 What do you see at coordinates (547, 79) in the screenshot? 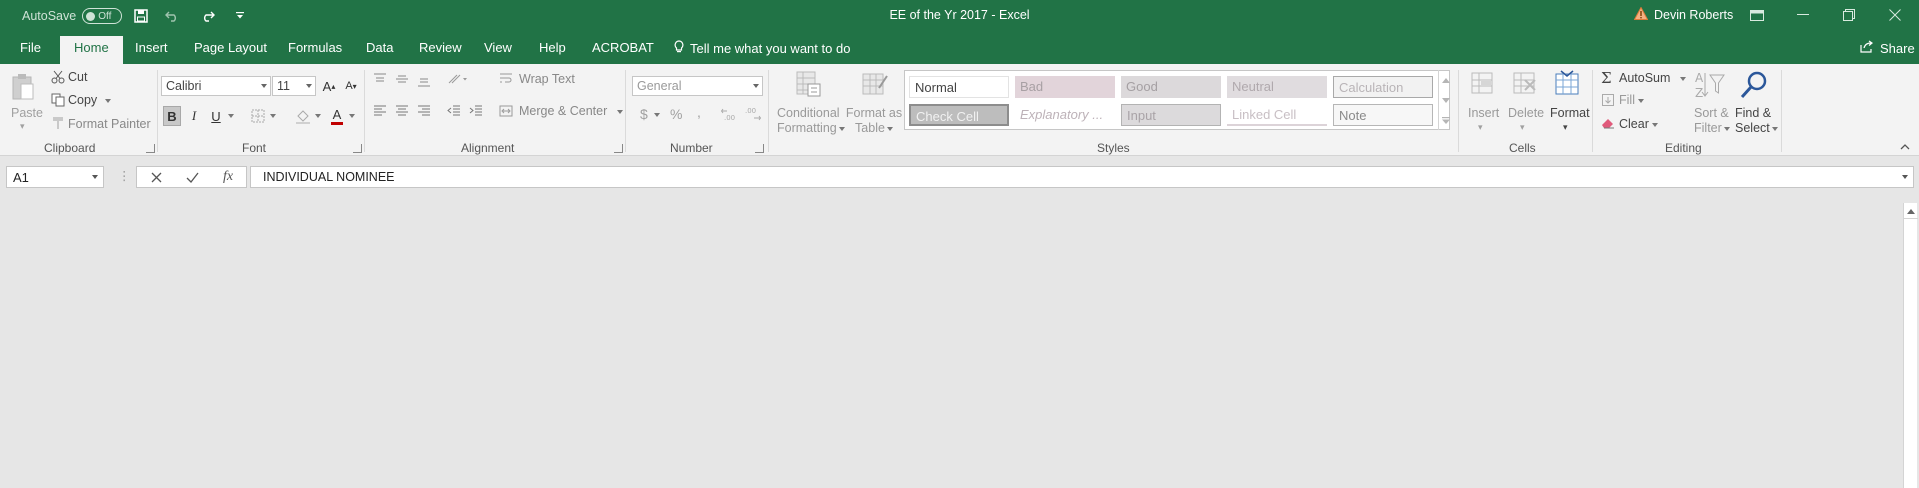
I see `wrap-text-label: Wrap Text` at bounding box center [547, 79].